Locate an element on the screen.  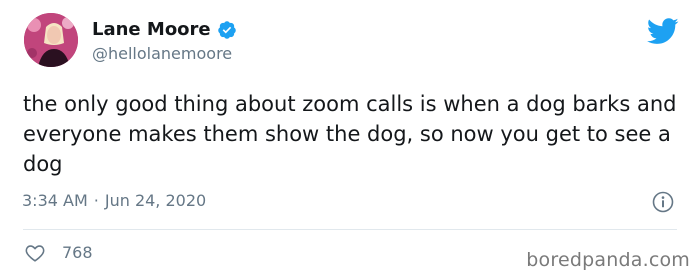
heart-icon is located at coordinates (35, 253).